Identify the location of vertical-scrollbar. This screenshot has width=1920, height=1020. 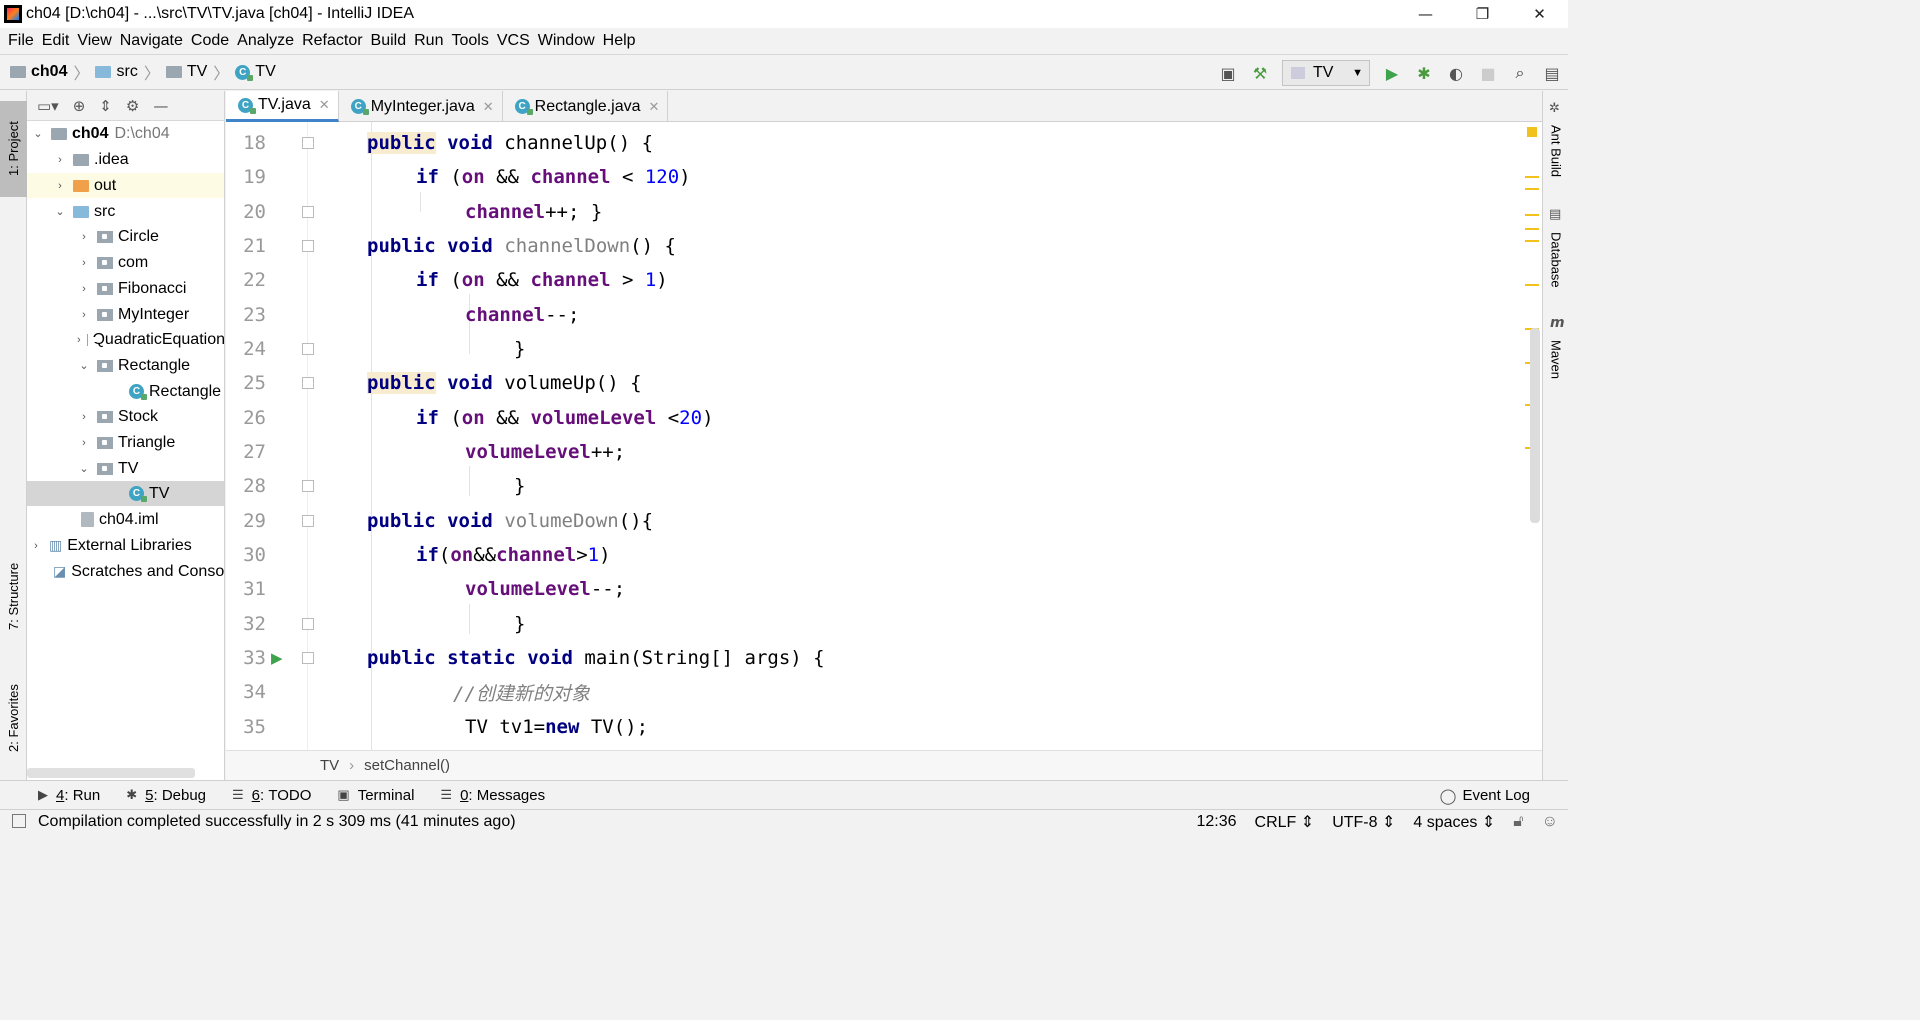
(1535, 425).